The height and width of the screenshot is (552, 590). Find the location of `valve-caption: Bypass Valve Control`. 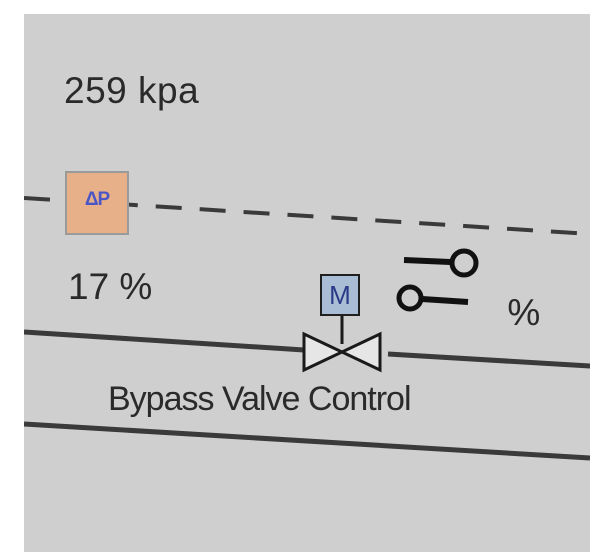

valve-caption: Bypass Valve Control is located at coordinates (260, 399).